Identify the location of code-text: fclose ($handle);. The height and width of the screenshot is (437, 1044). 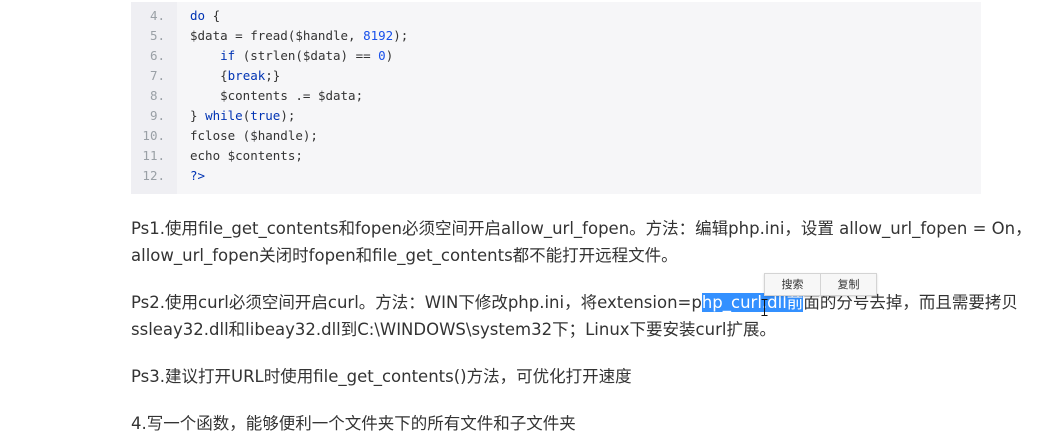
(254, 135).